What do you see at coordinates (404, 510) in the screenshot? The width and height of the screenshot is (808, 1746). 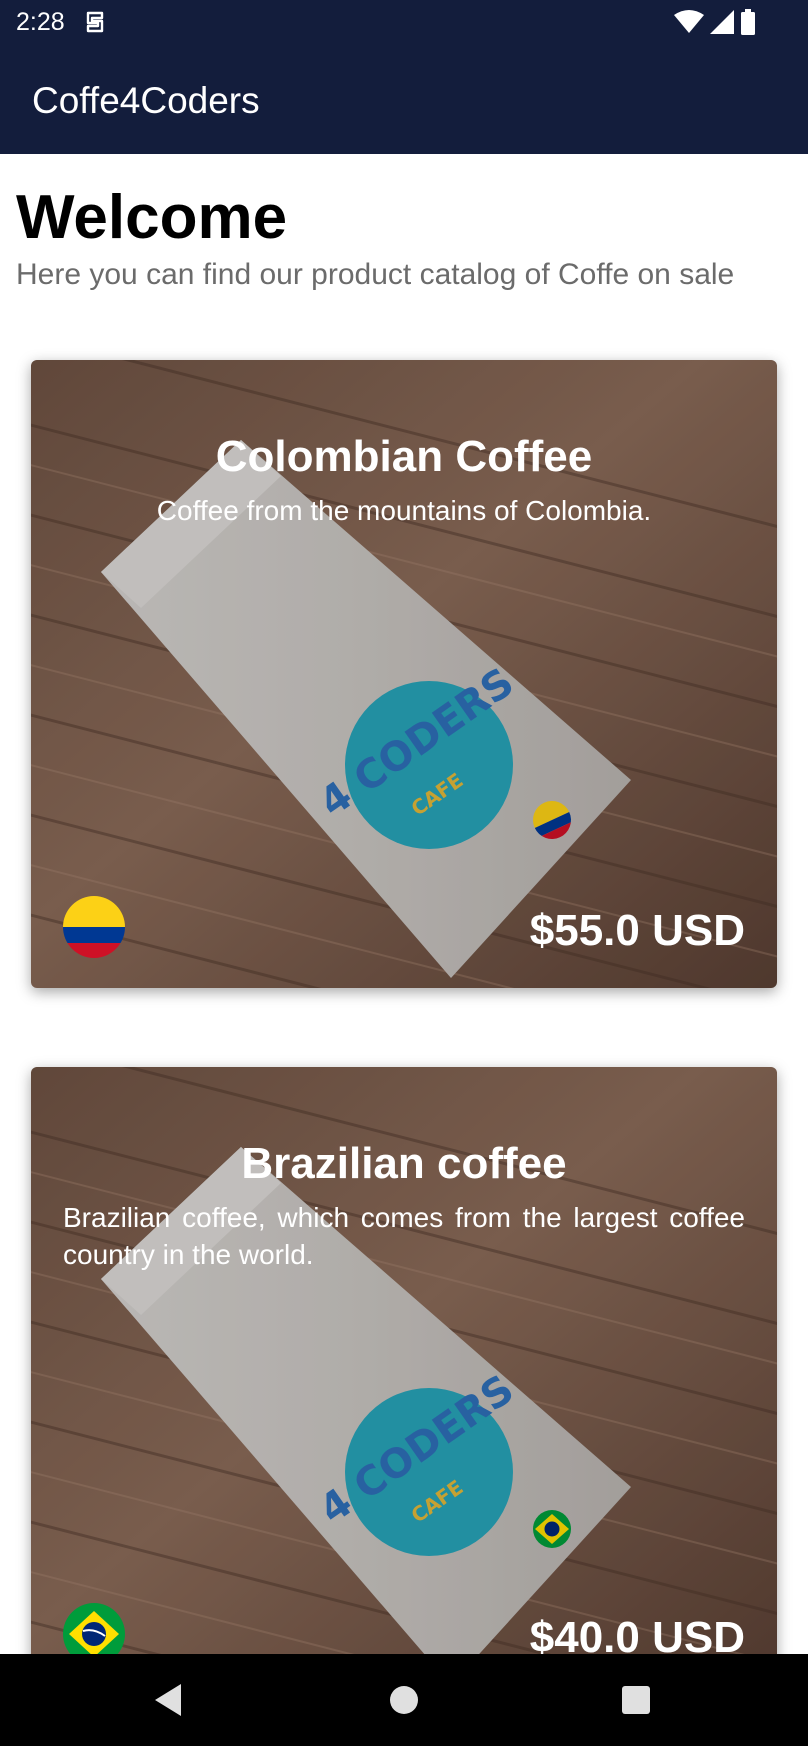 I see `product-description: Coffee from the mountains of Colombia.` at bounding box center [404, 510].